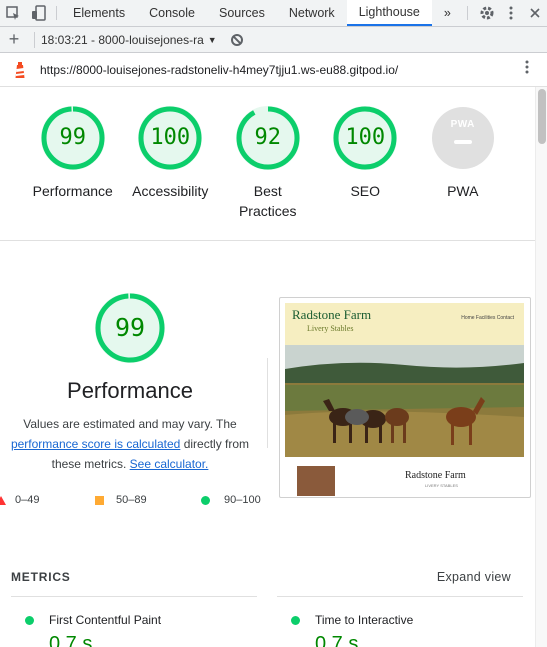 This screenshot has height=647, width=547. Describe the element at coordinates (130, 424) in the screenshot. I see `desc-prefix: Values are estimated and may vary. The` at that location.